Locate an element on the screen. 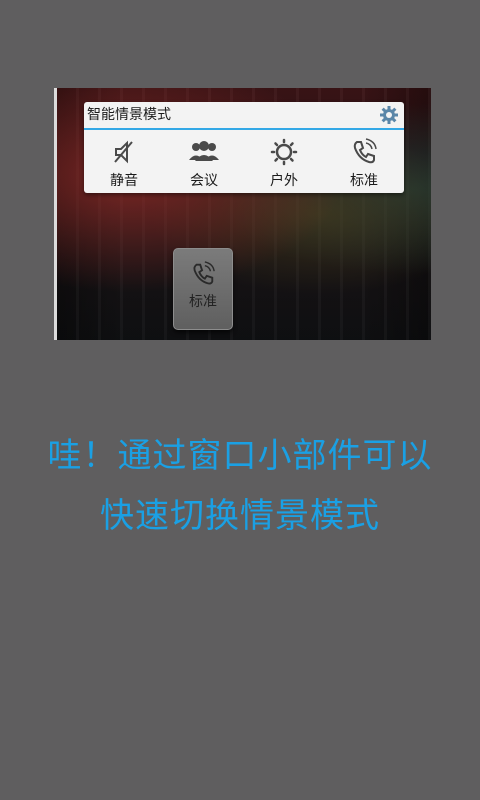  mute-icon is located at coordinates (123, 152).